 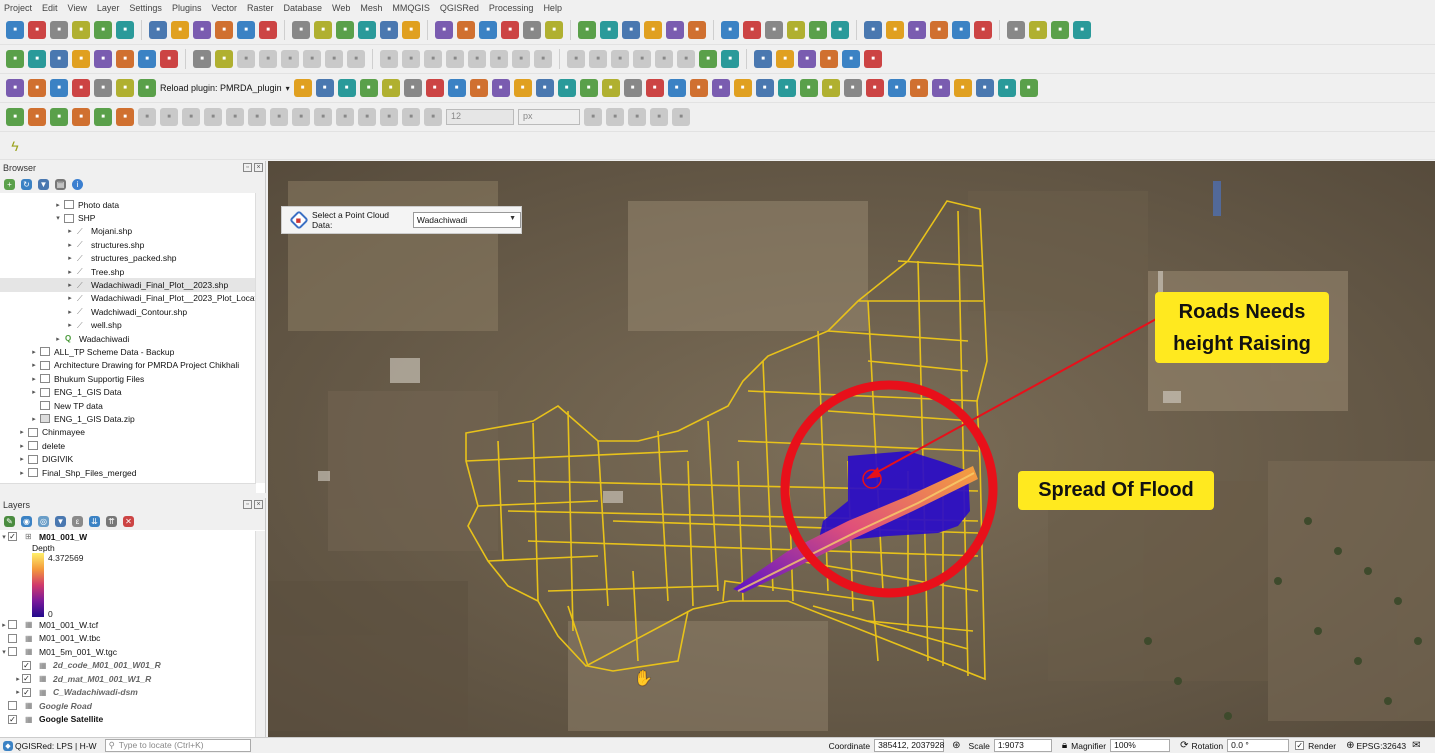 What do you see at coordinates (127, 351) in the screenshot?
I see `browser-item: ▸ ALL_TP Scheme Data - Backup` at bounding box center [127, 351].